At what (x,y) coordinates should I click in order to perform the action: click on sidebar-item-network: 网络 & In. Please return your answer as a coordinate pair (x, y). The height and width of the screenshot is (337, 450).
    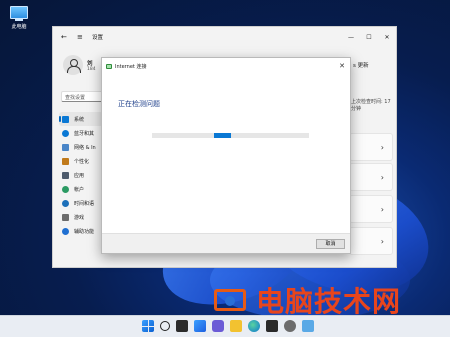
    Looking at the image, I should click on (81, 147).